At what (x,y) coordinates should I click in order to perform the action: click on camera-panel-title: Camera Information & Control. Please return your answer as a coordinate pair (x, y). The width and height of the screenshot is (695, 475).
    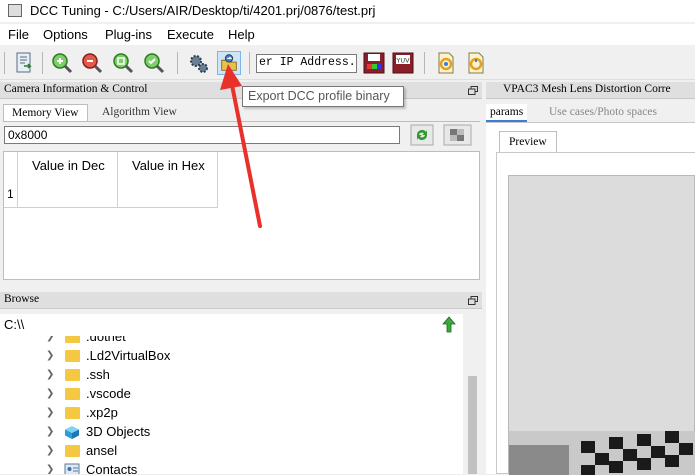
    Looking at the image, I should click on (76, 89).